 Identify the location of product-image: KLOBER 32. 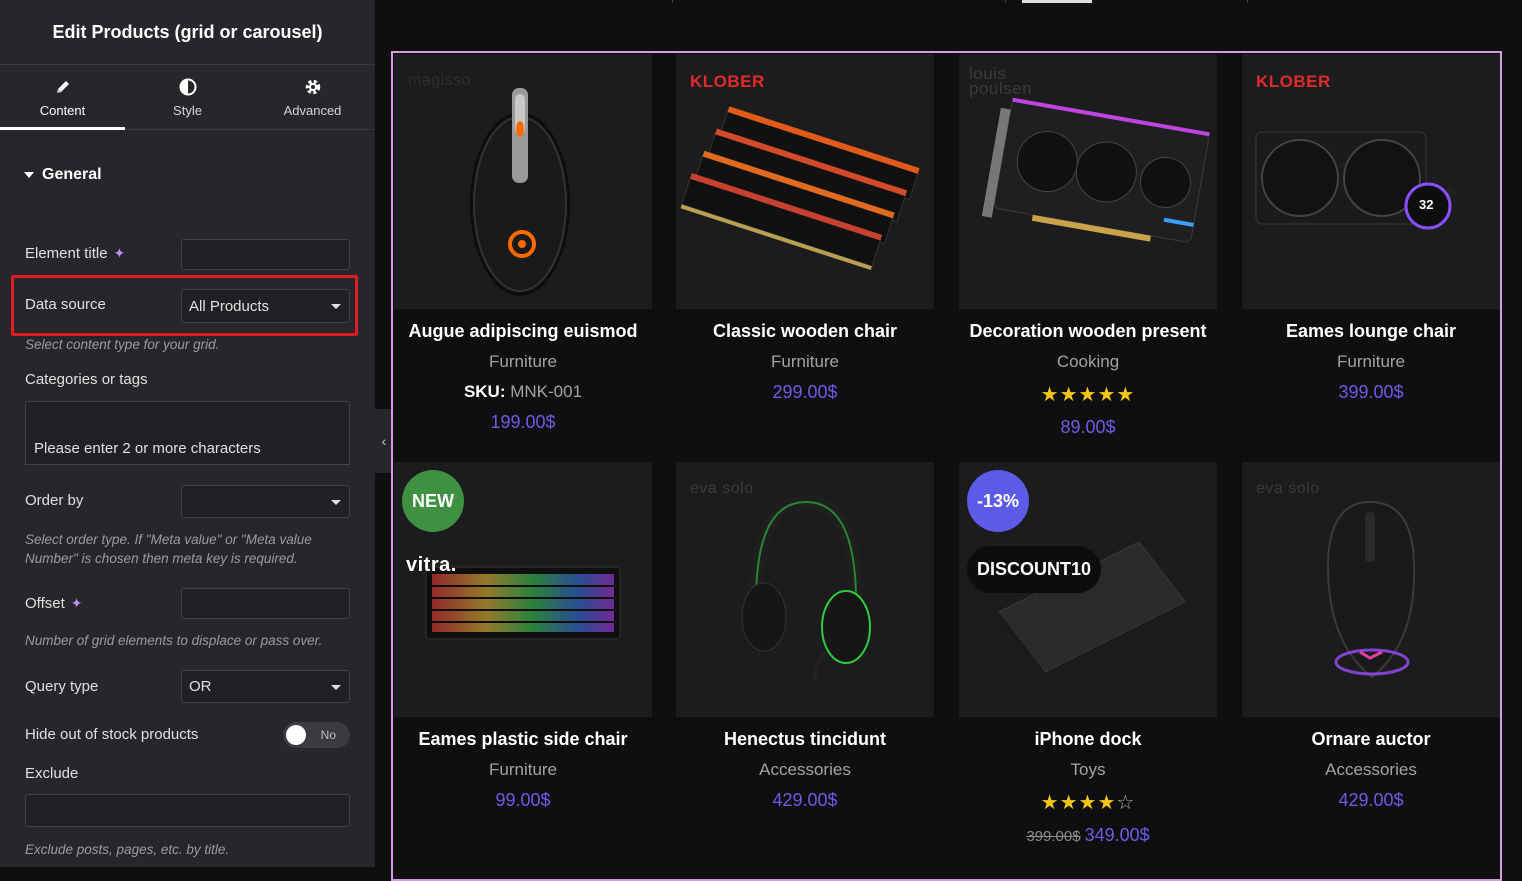
(1371, 181).